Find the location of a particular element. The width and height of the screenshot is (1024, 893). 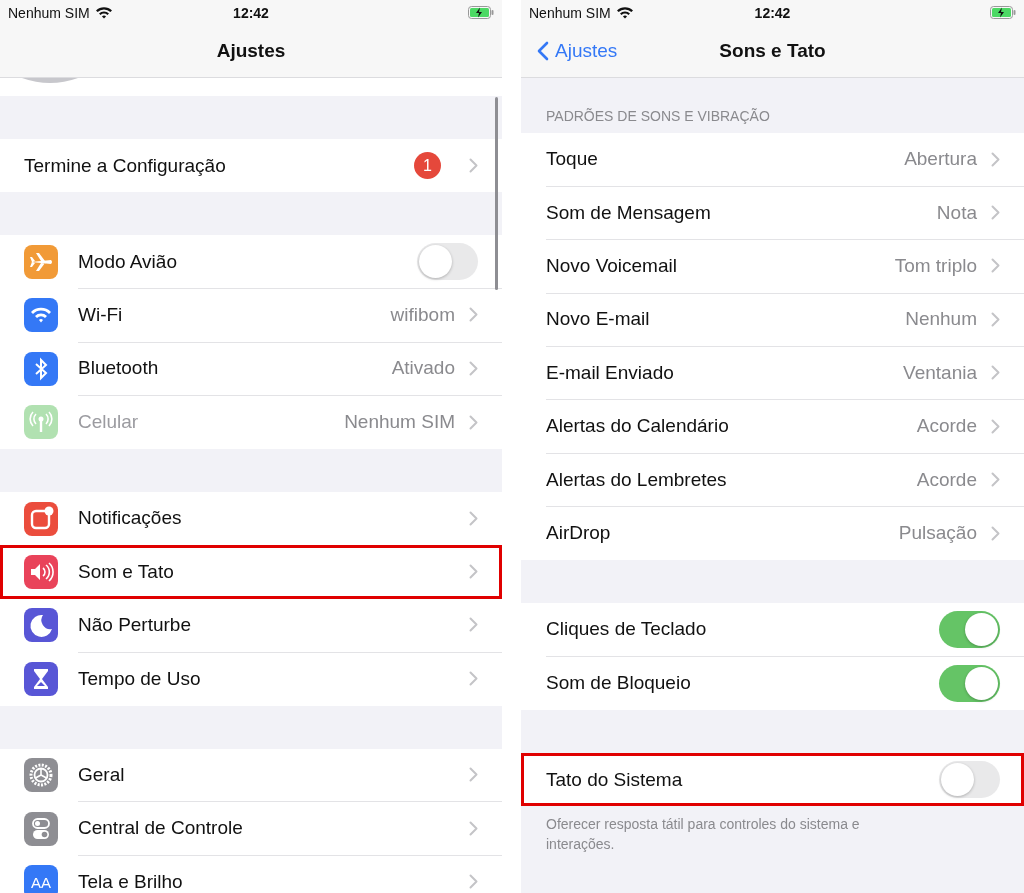

settings-row: AirDrop Pulsação is located at coordinates (772, 533).